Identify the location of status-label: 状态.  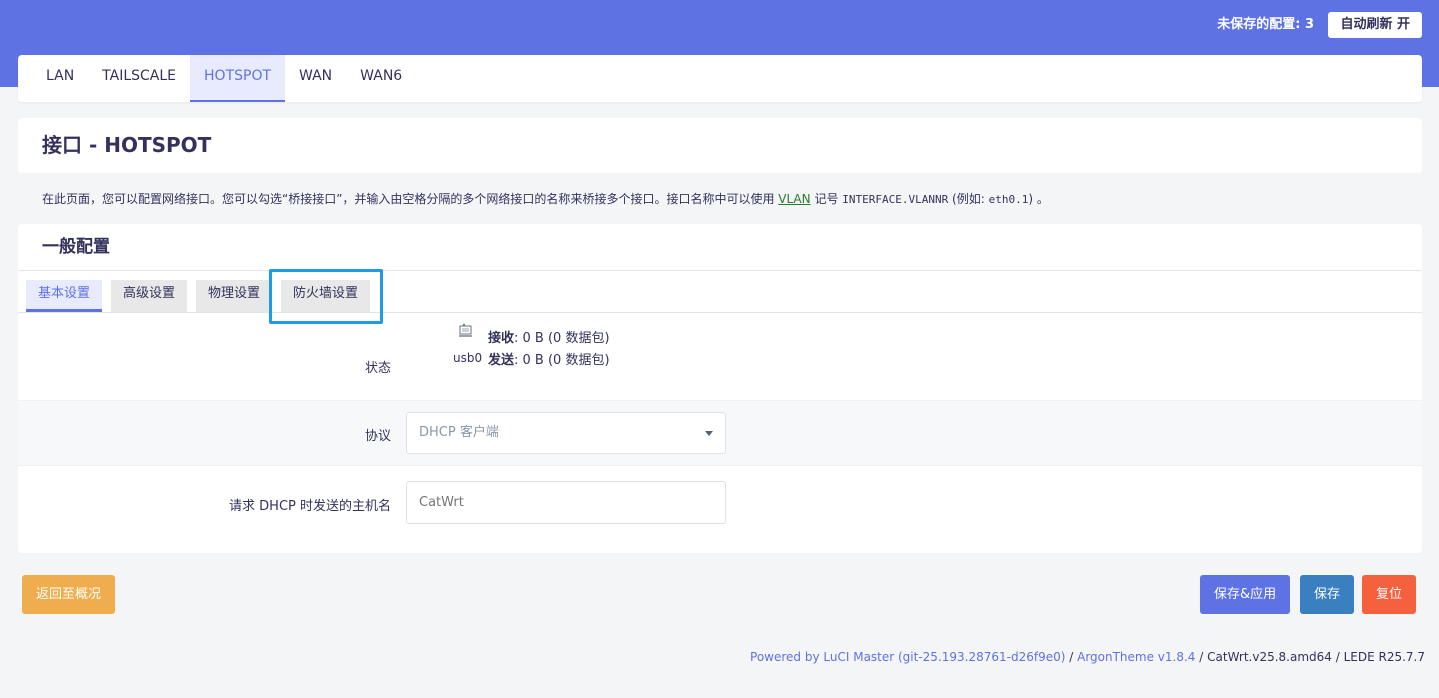
(377, 368).